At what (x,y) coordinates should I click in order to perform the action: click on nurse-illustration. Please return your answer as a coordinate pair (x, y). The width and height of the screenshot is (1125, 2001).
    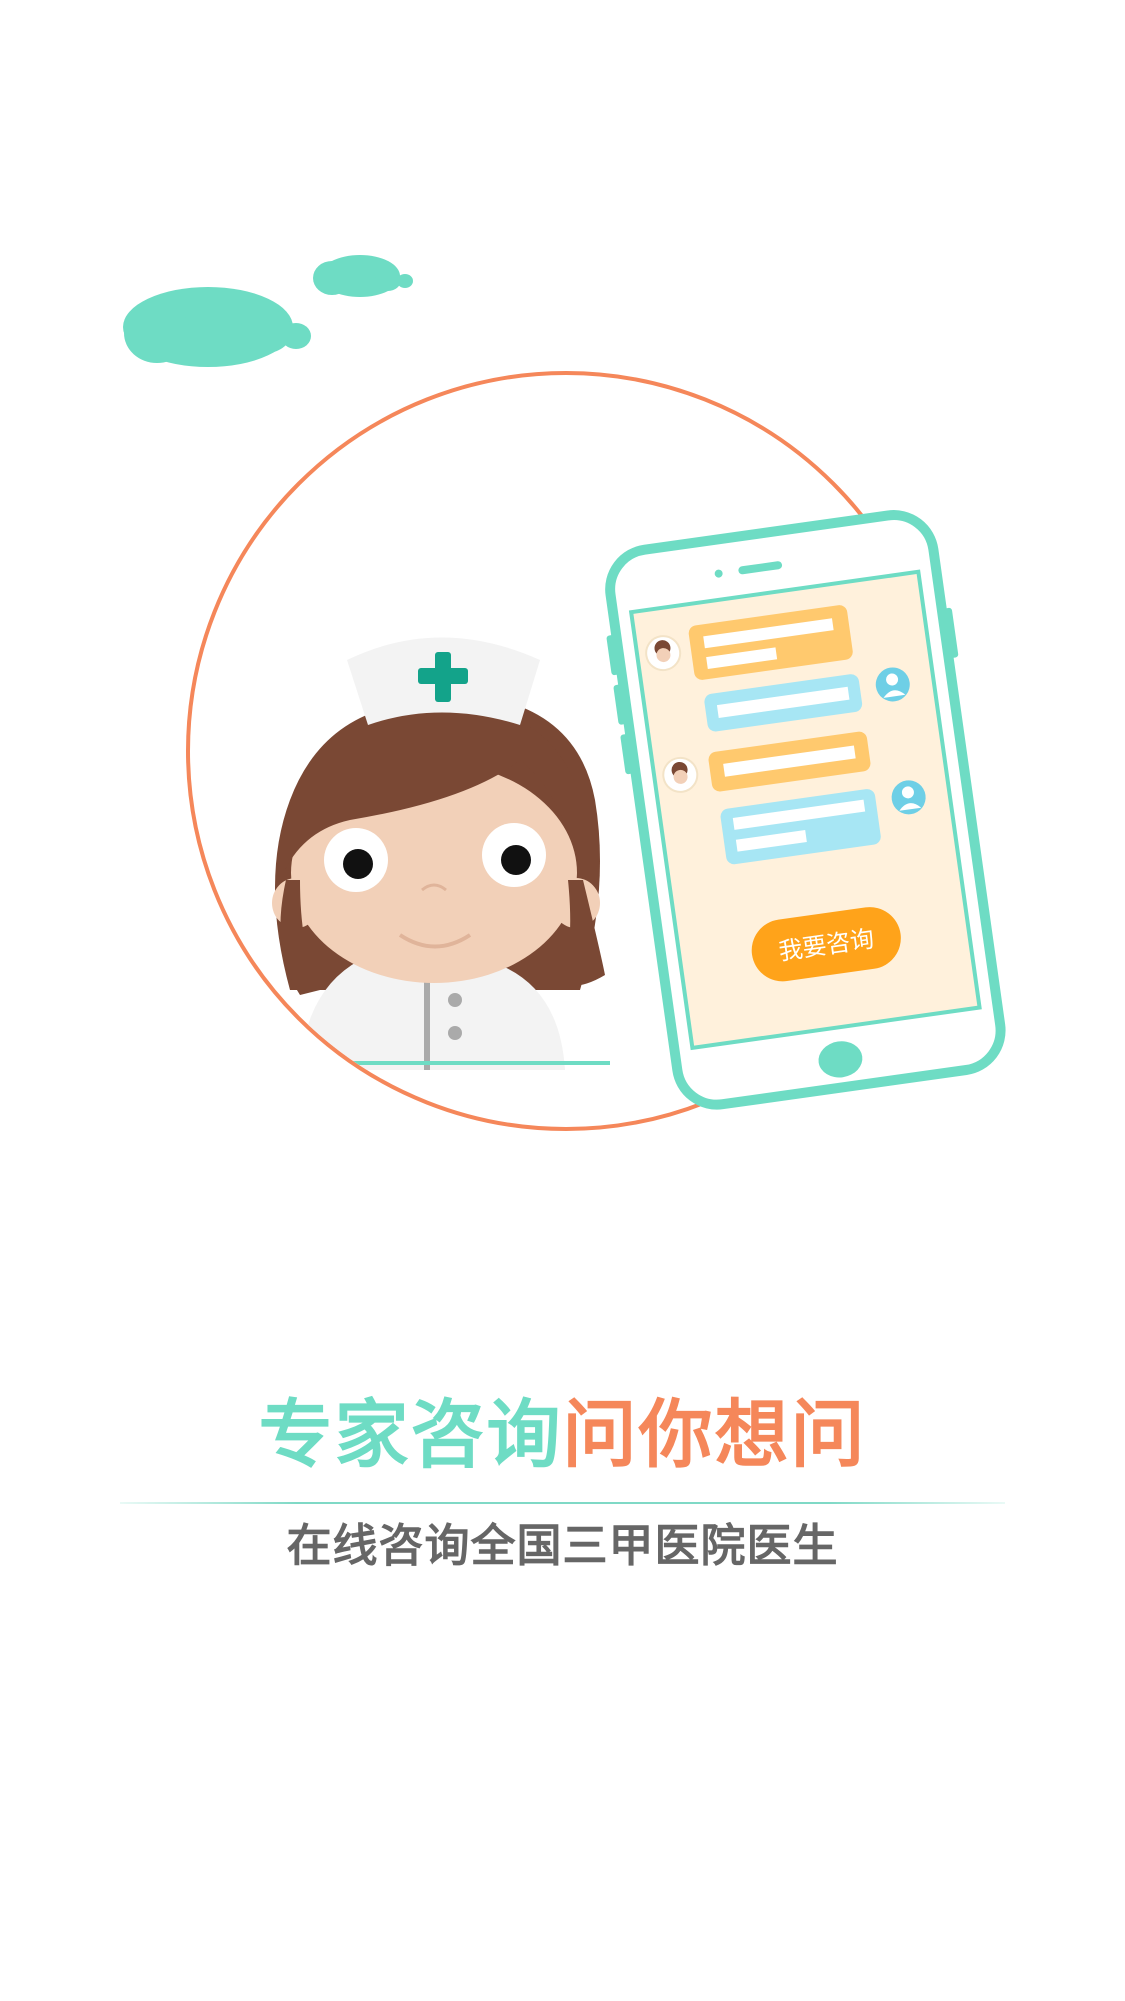
    Looking at the image, I should click on (441, 853).